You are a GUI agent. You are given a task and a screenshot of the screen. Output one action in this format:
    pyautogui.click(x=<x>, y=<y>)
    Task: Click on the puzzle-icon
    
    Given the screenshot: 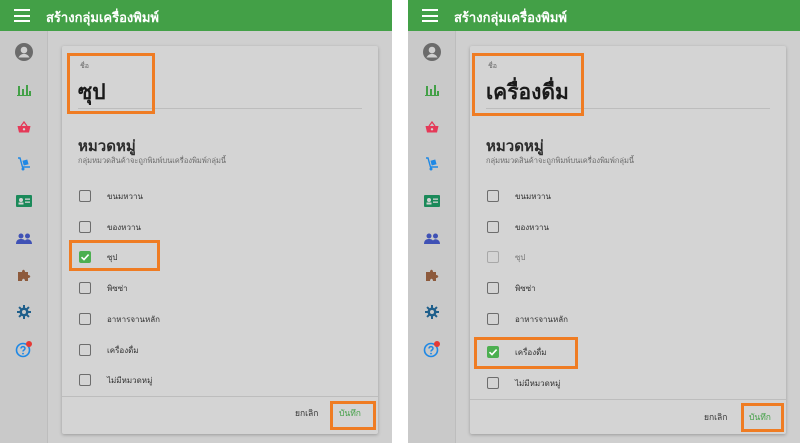 What is the action you would take?
    pyautogui.click(x=24, y=275)
    